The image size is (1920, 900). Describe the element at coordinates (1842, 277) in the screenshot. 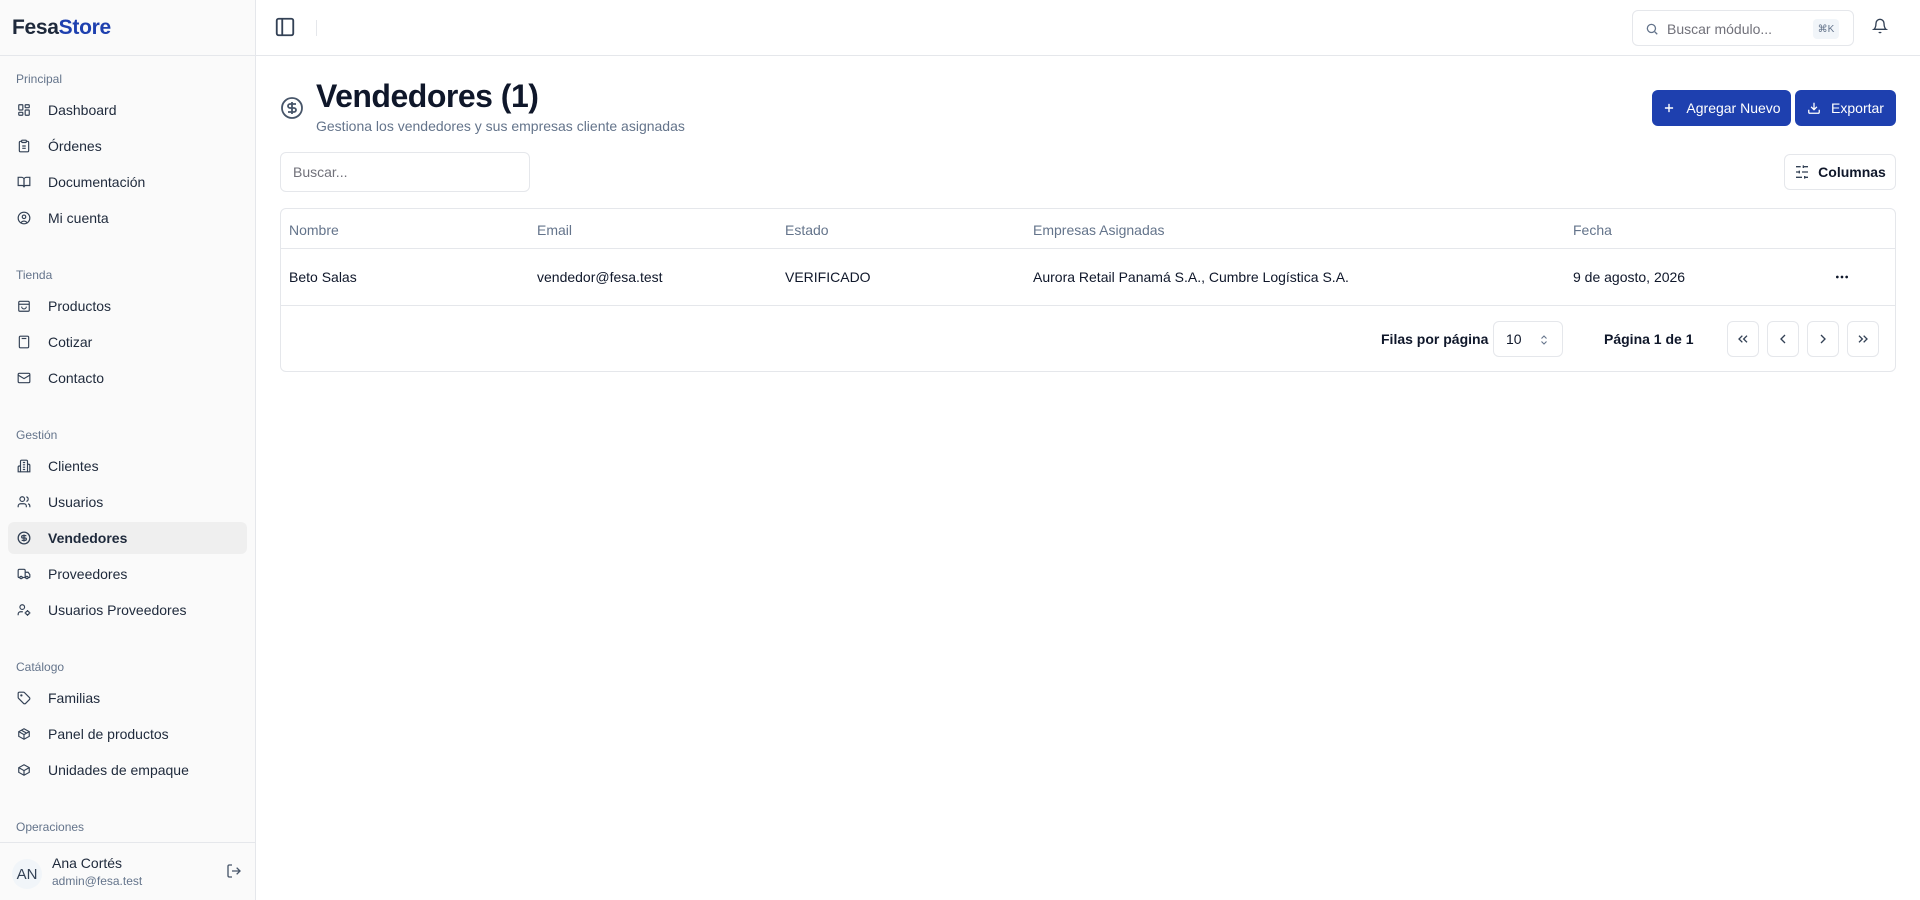

I see `row-actions-icon` at that location.